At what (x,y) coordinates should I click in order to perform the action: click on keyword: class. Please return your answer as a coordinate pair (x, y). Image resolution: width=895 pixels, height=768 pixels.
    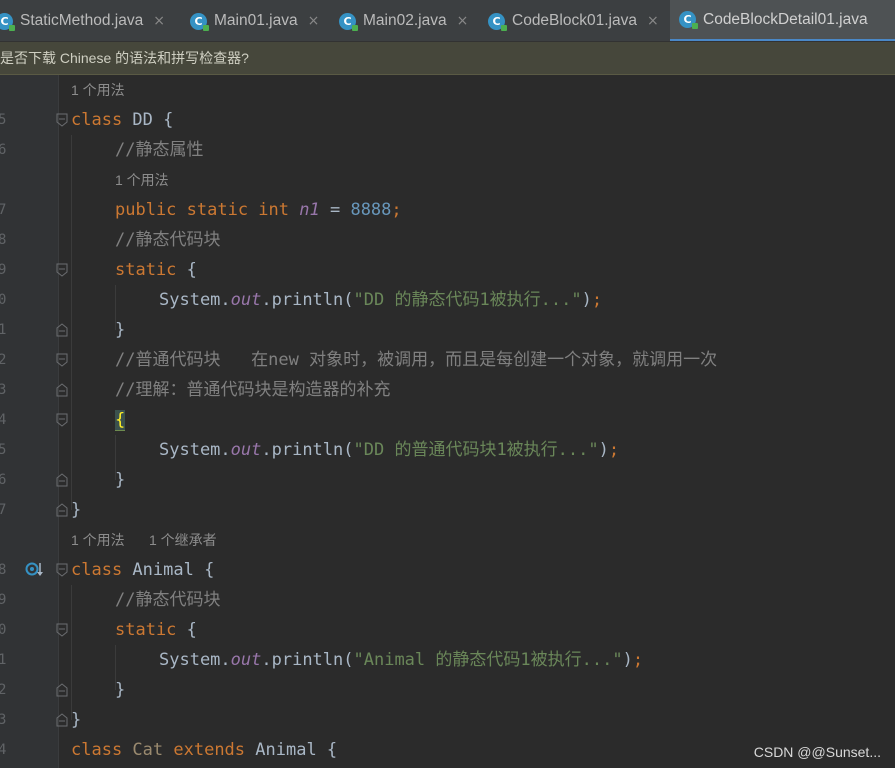
    Looking at the image, I should click on (97, 120).